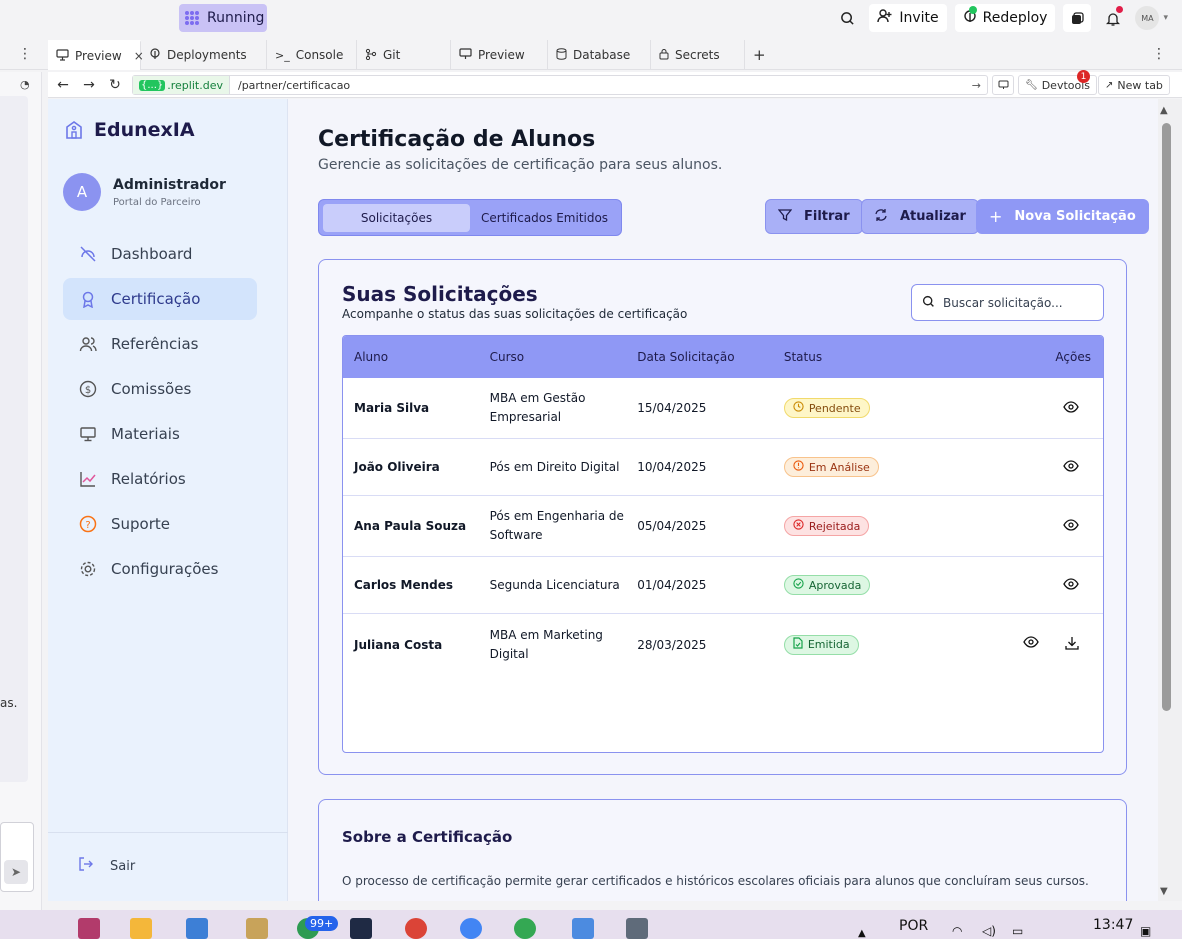 This screenshot has height=939, width=1182. I want to click on history-icon: ◔, so click(25, 84).